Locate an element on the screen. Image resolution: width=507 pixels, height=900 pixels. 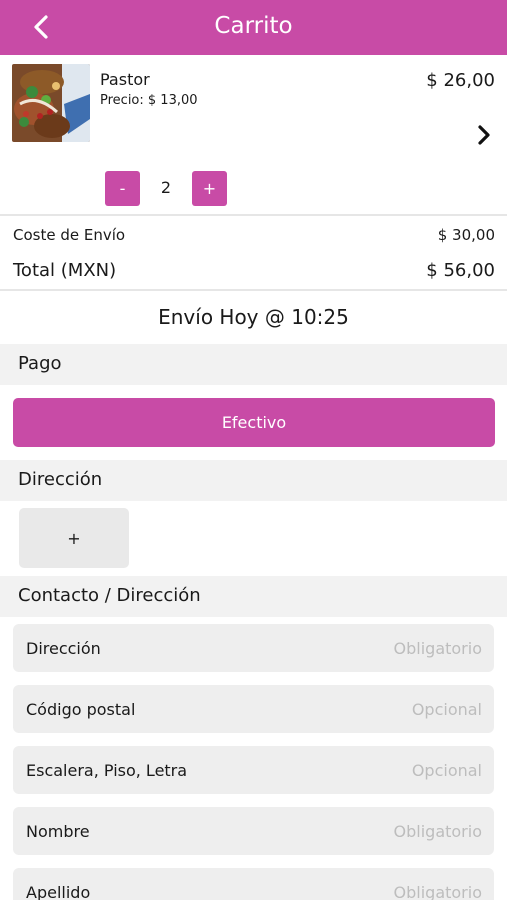
field-label: Escalera, Piso, Letra is located at coordinates (107, 770).